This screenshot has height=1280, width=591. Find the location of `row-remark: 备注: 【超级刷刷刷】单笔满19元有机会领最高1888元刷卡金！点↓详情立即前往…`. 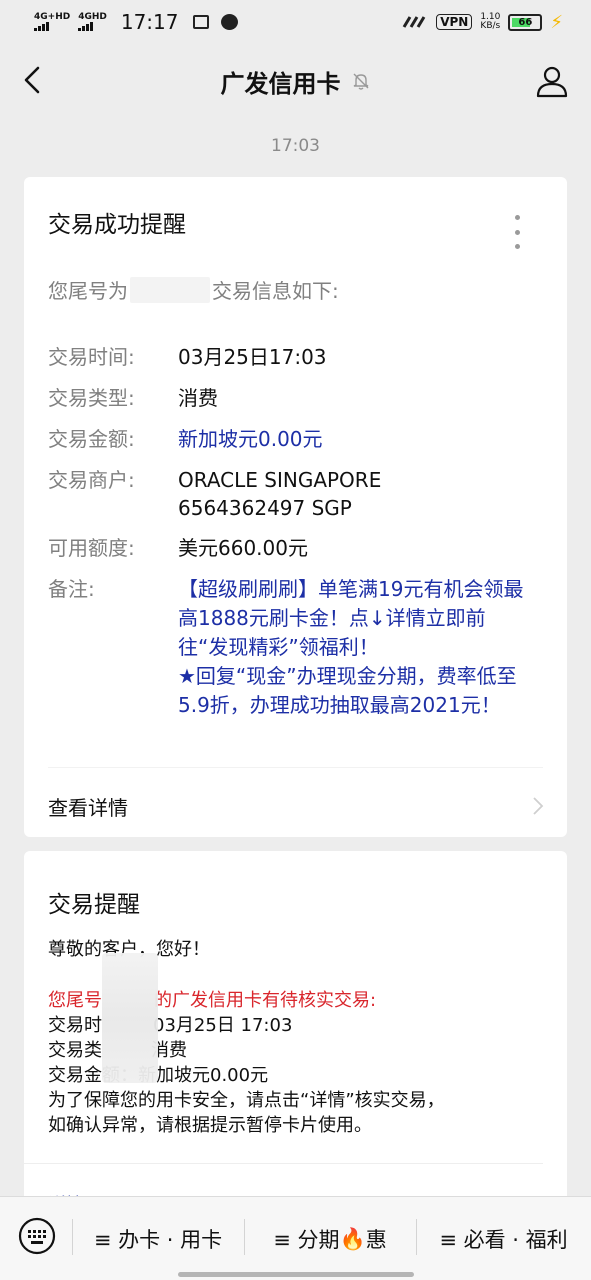

row-remark: 备注: 【超级刷刷刷】单笔满19元有机会领最高1888元刷卡金！点↓详情立即前往… is located at coordinates (288, 647).